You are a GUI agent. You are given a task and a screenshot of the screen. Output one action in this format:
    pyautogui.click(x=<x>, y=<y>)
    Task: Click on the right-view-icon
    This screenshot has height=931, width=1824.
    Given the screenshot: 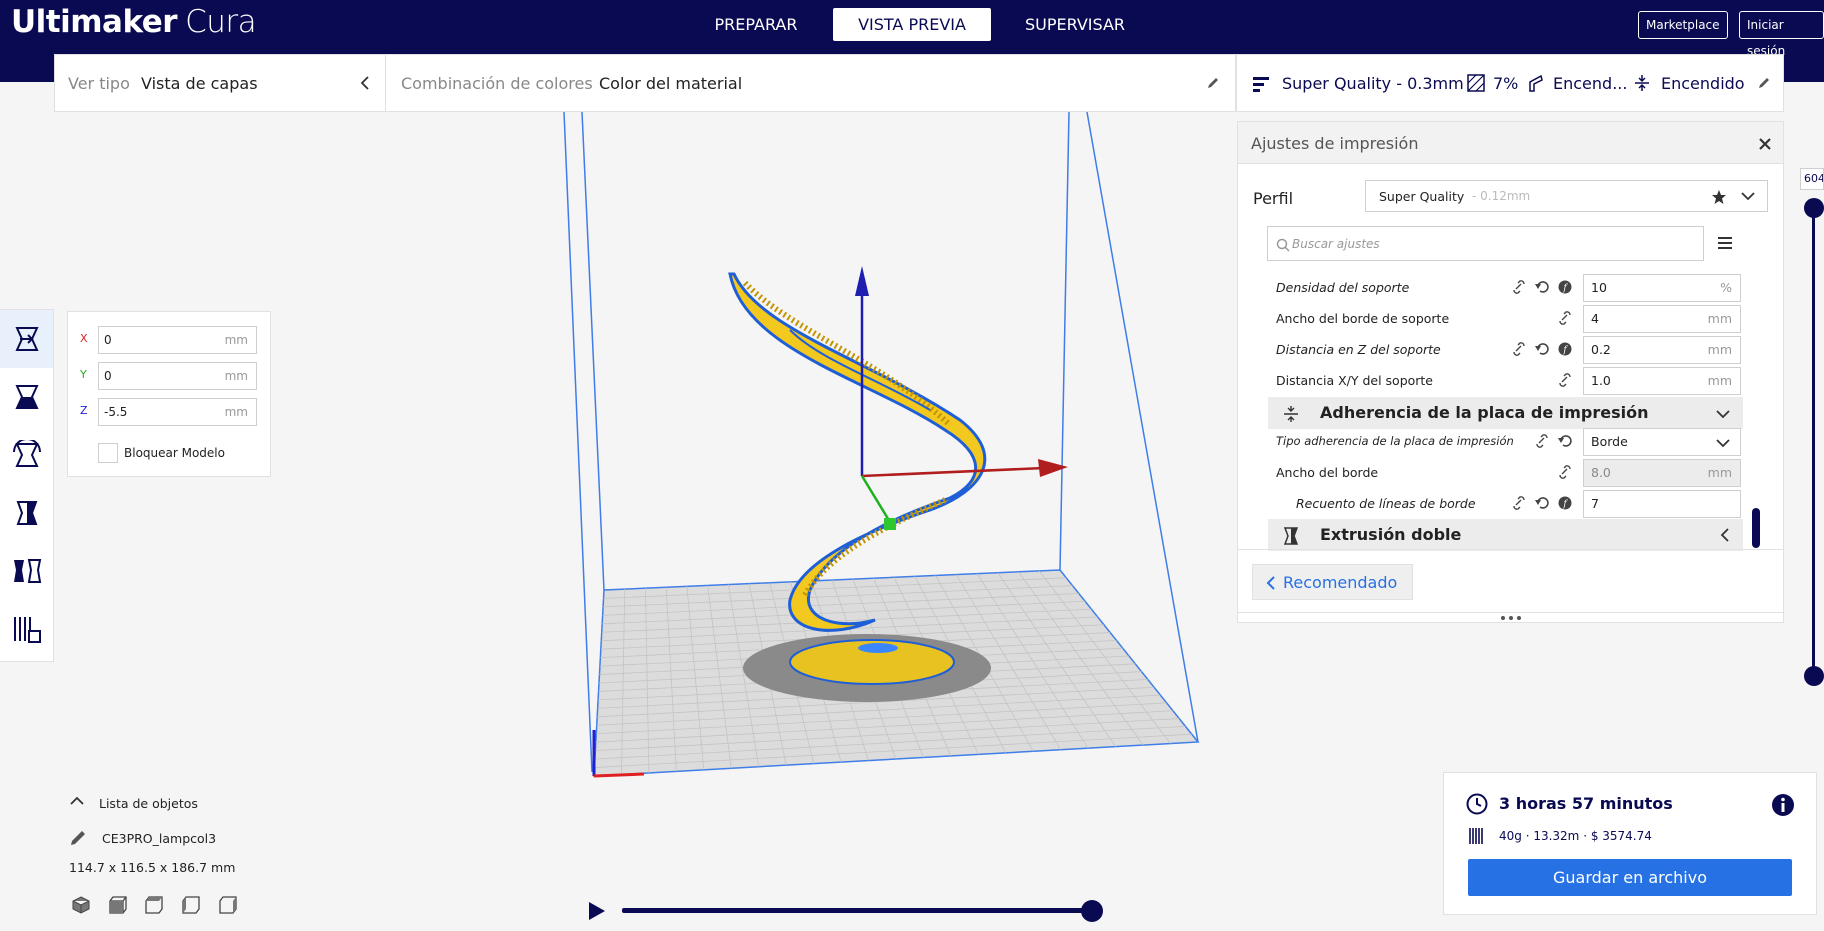 What is the action you would take?
    pyautogui.click(x=228, y=905)
    